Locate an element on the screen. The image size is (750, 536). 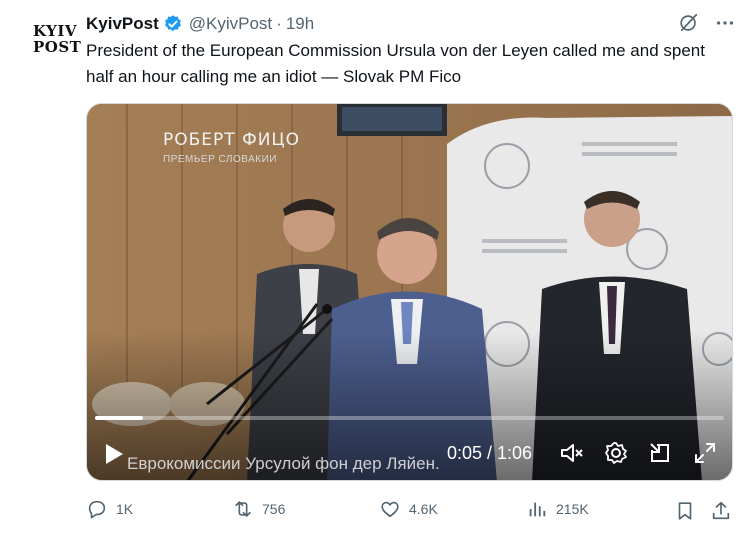
tweet-header: KyivPost @KyivPost · 19h is located at coordinates (200, 24).